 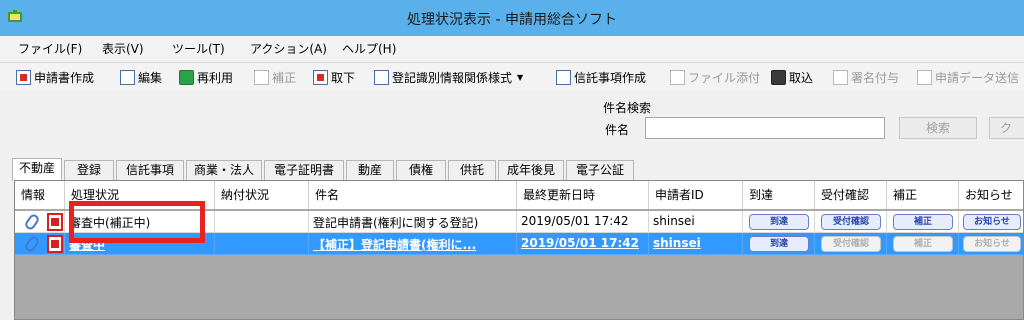 I want to click on subject-cell: 登記申請書(権利に関する登記), so click(x=413, y=222).